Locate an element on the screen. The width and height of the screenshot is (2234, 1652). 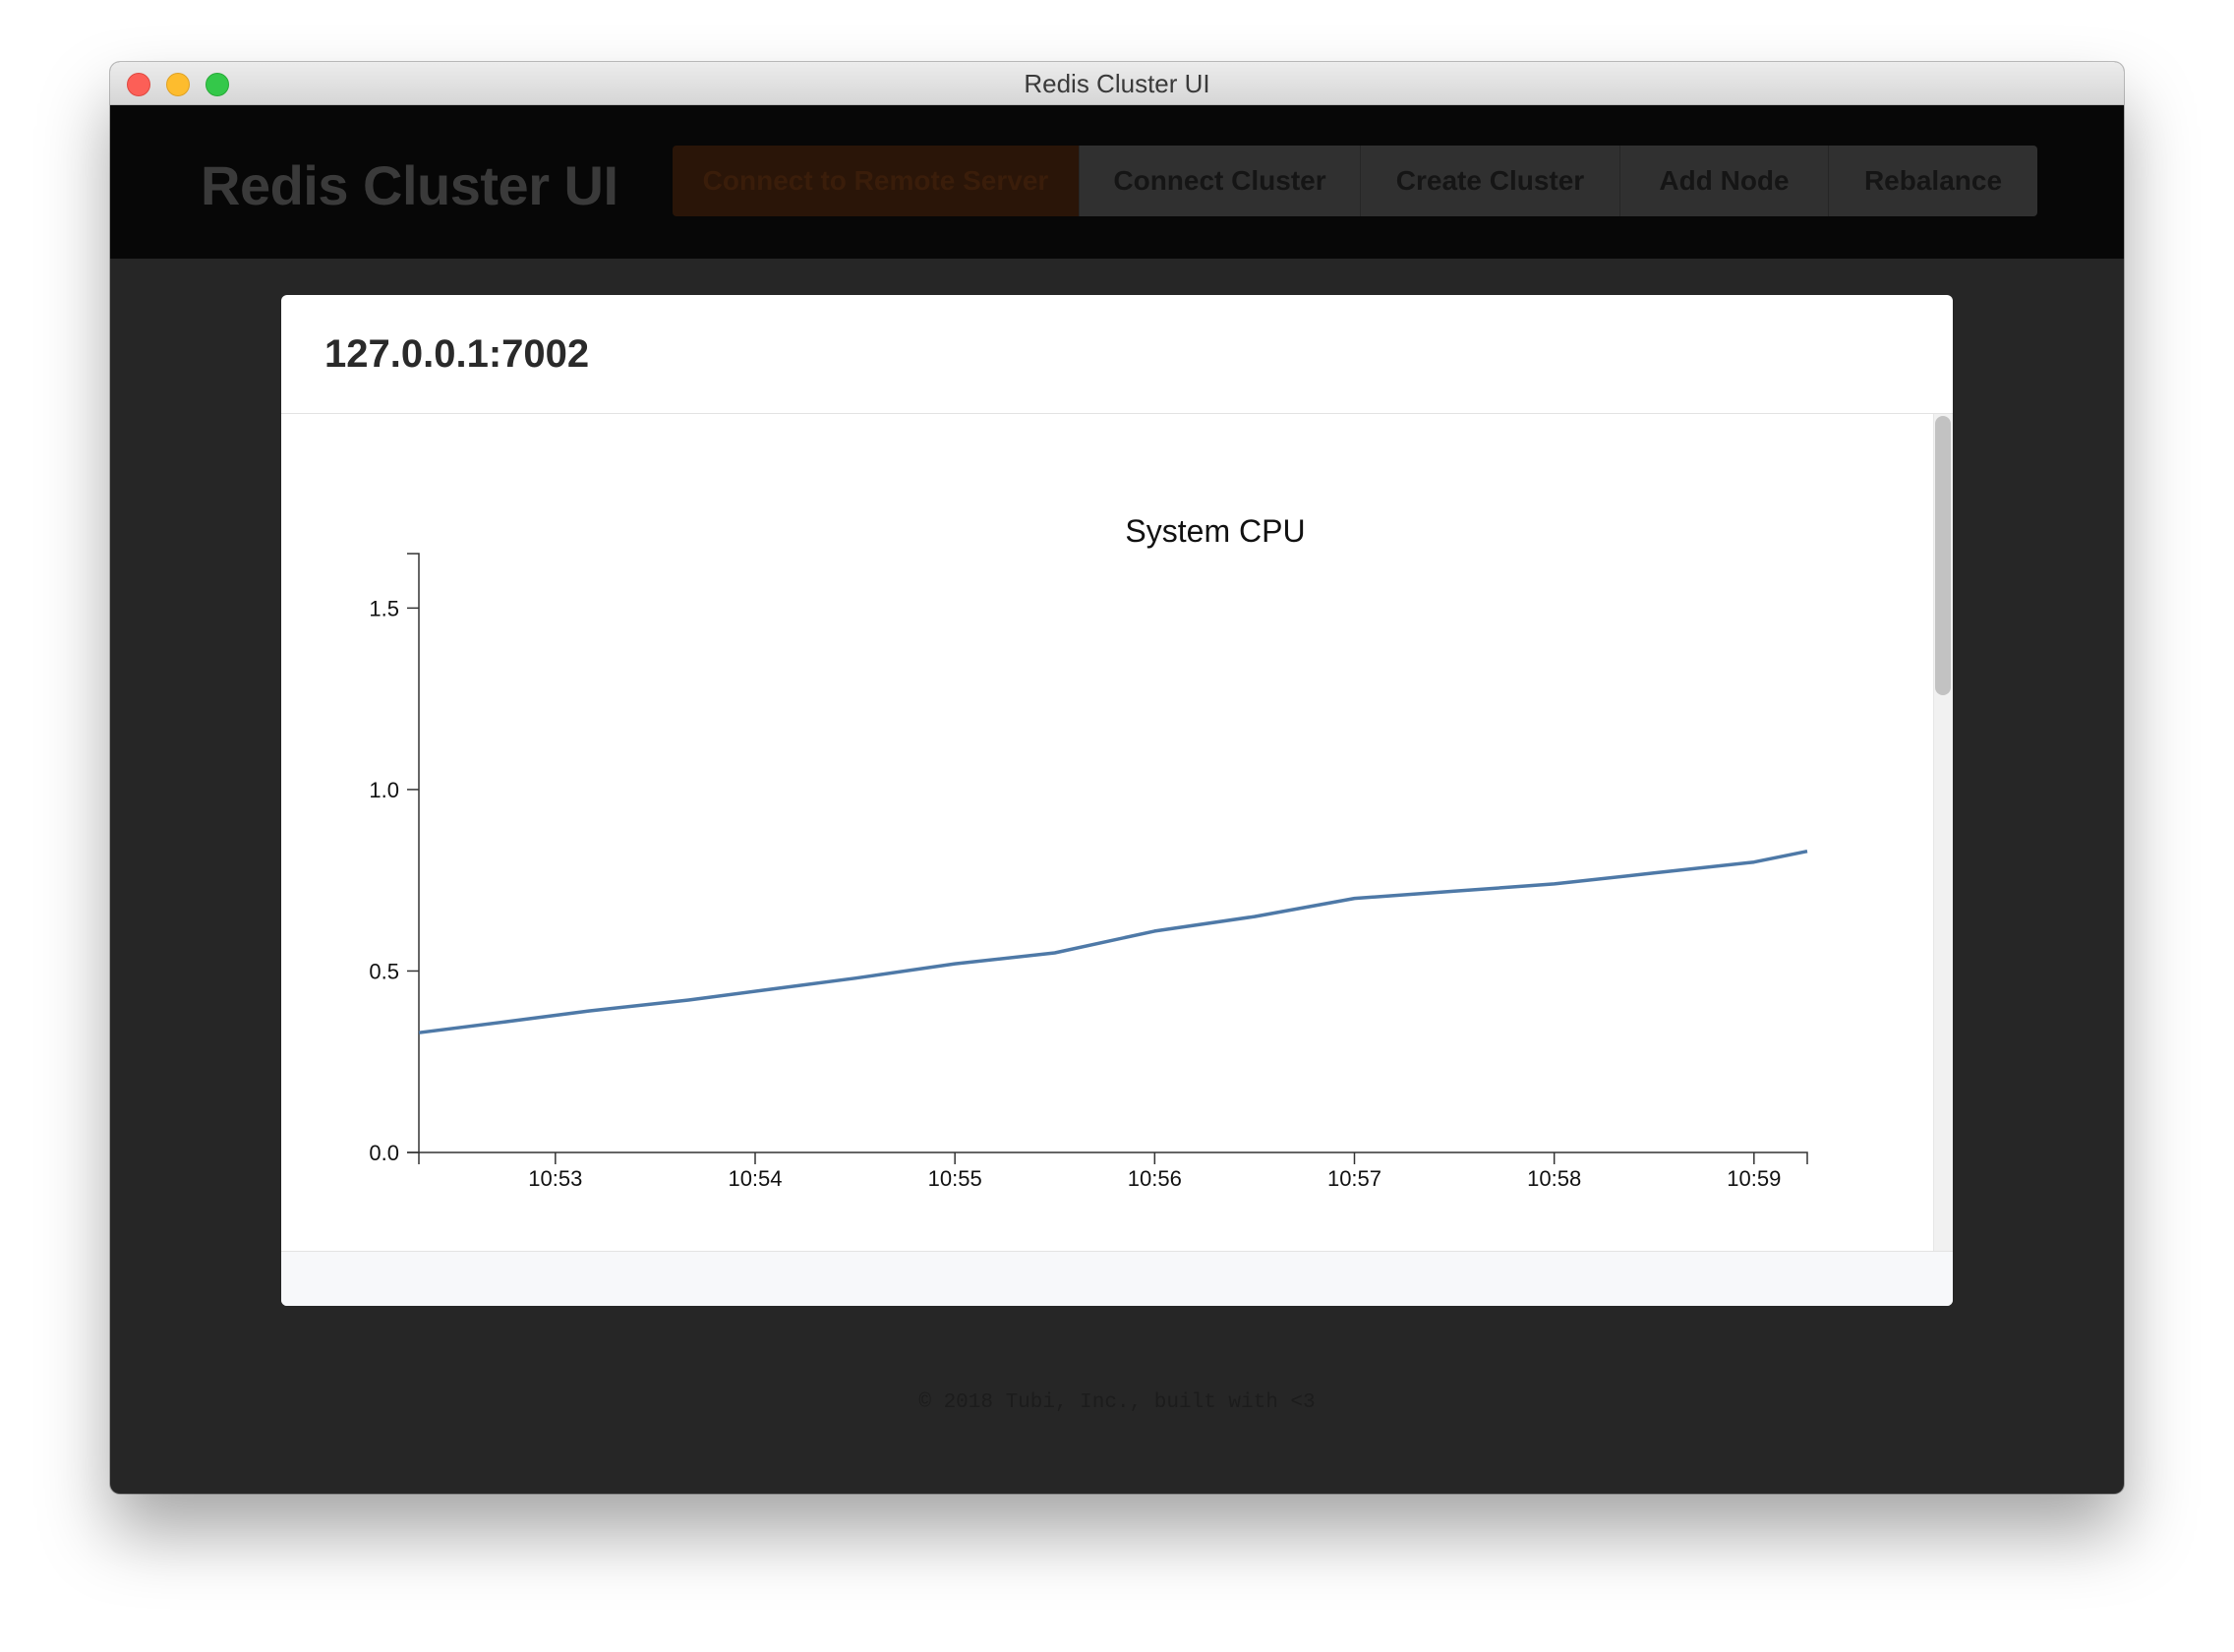
cpu-series-line is located at coordinates (1113, 941).